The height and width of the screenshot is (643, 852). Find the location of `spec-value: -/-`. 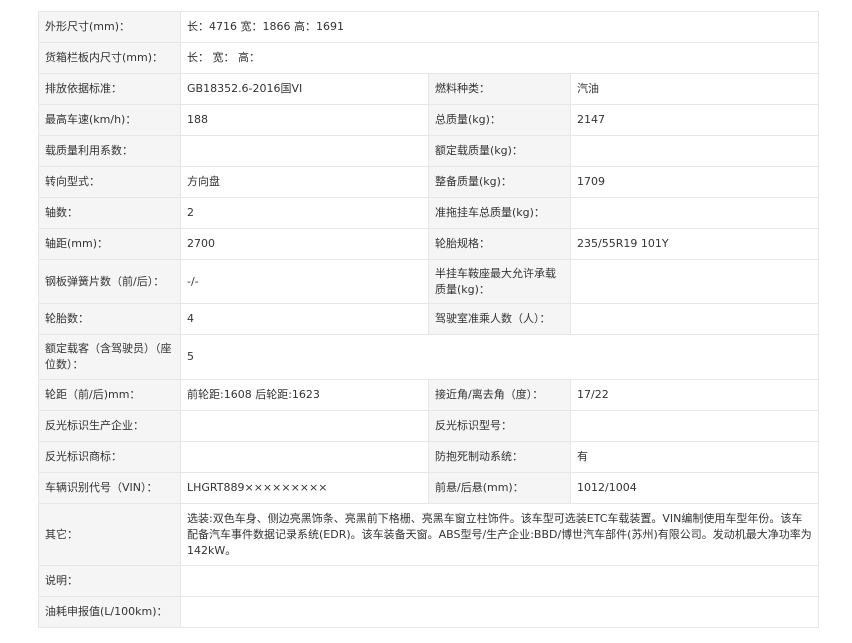

spec-value: -/- is located at coordinates (304, 281).